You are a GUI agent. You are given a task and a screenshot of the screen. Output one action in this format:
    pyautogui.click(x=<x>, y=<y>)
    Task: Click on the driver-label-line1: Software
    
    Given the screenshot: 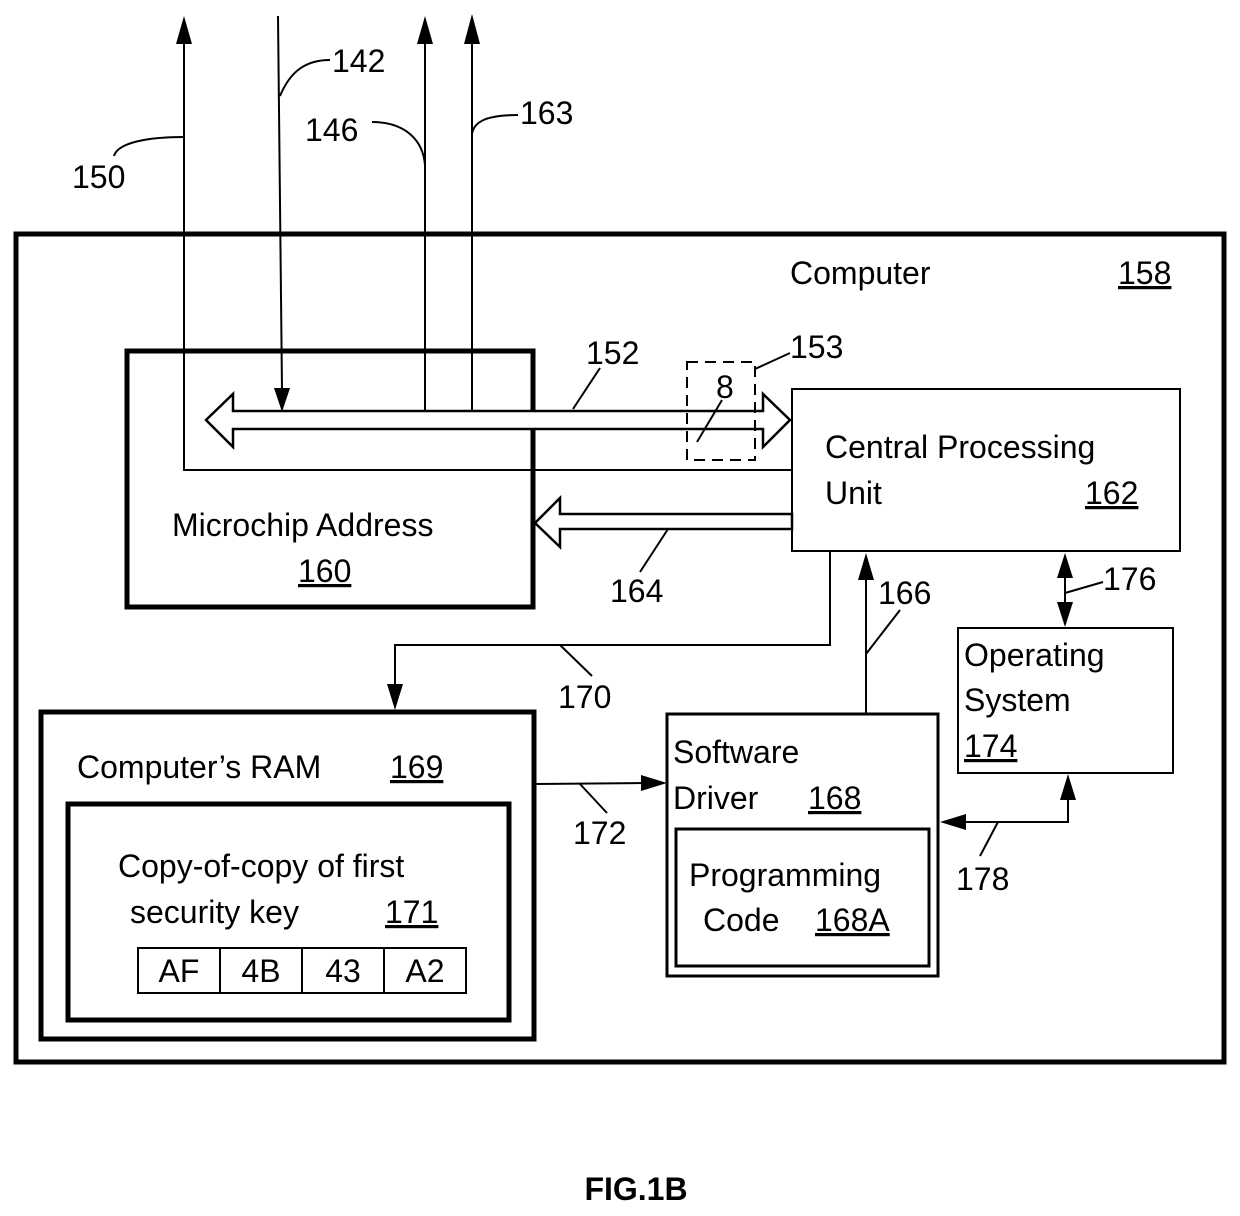 What is the action you would take?
    pyautogui.click(x=736, y=752)
    